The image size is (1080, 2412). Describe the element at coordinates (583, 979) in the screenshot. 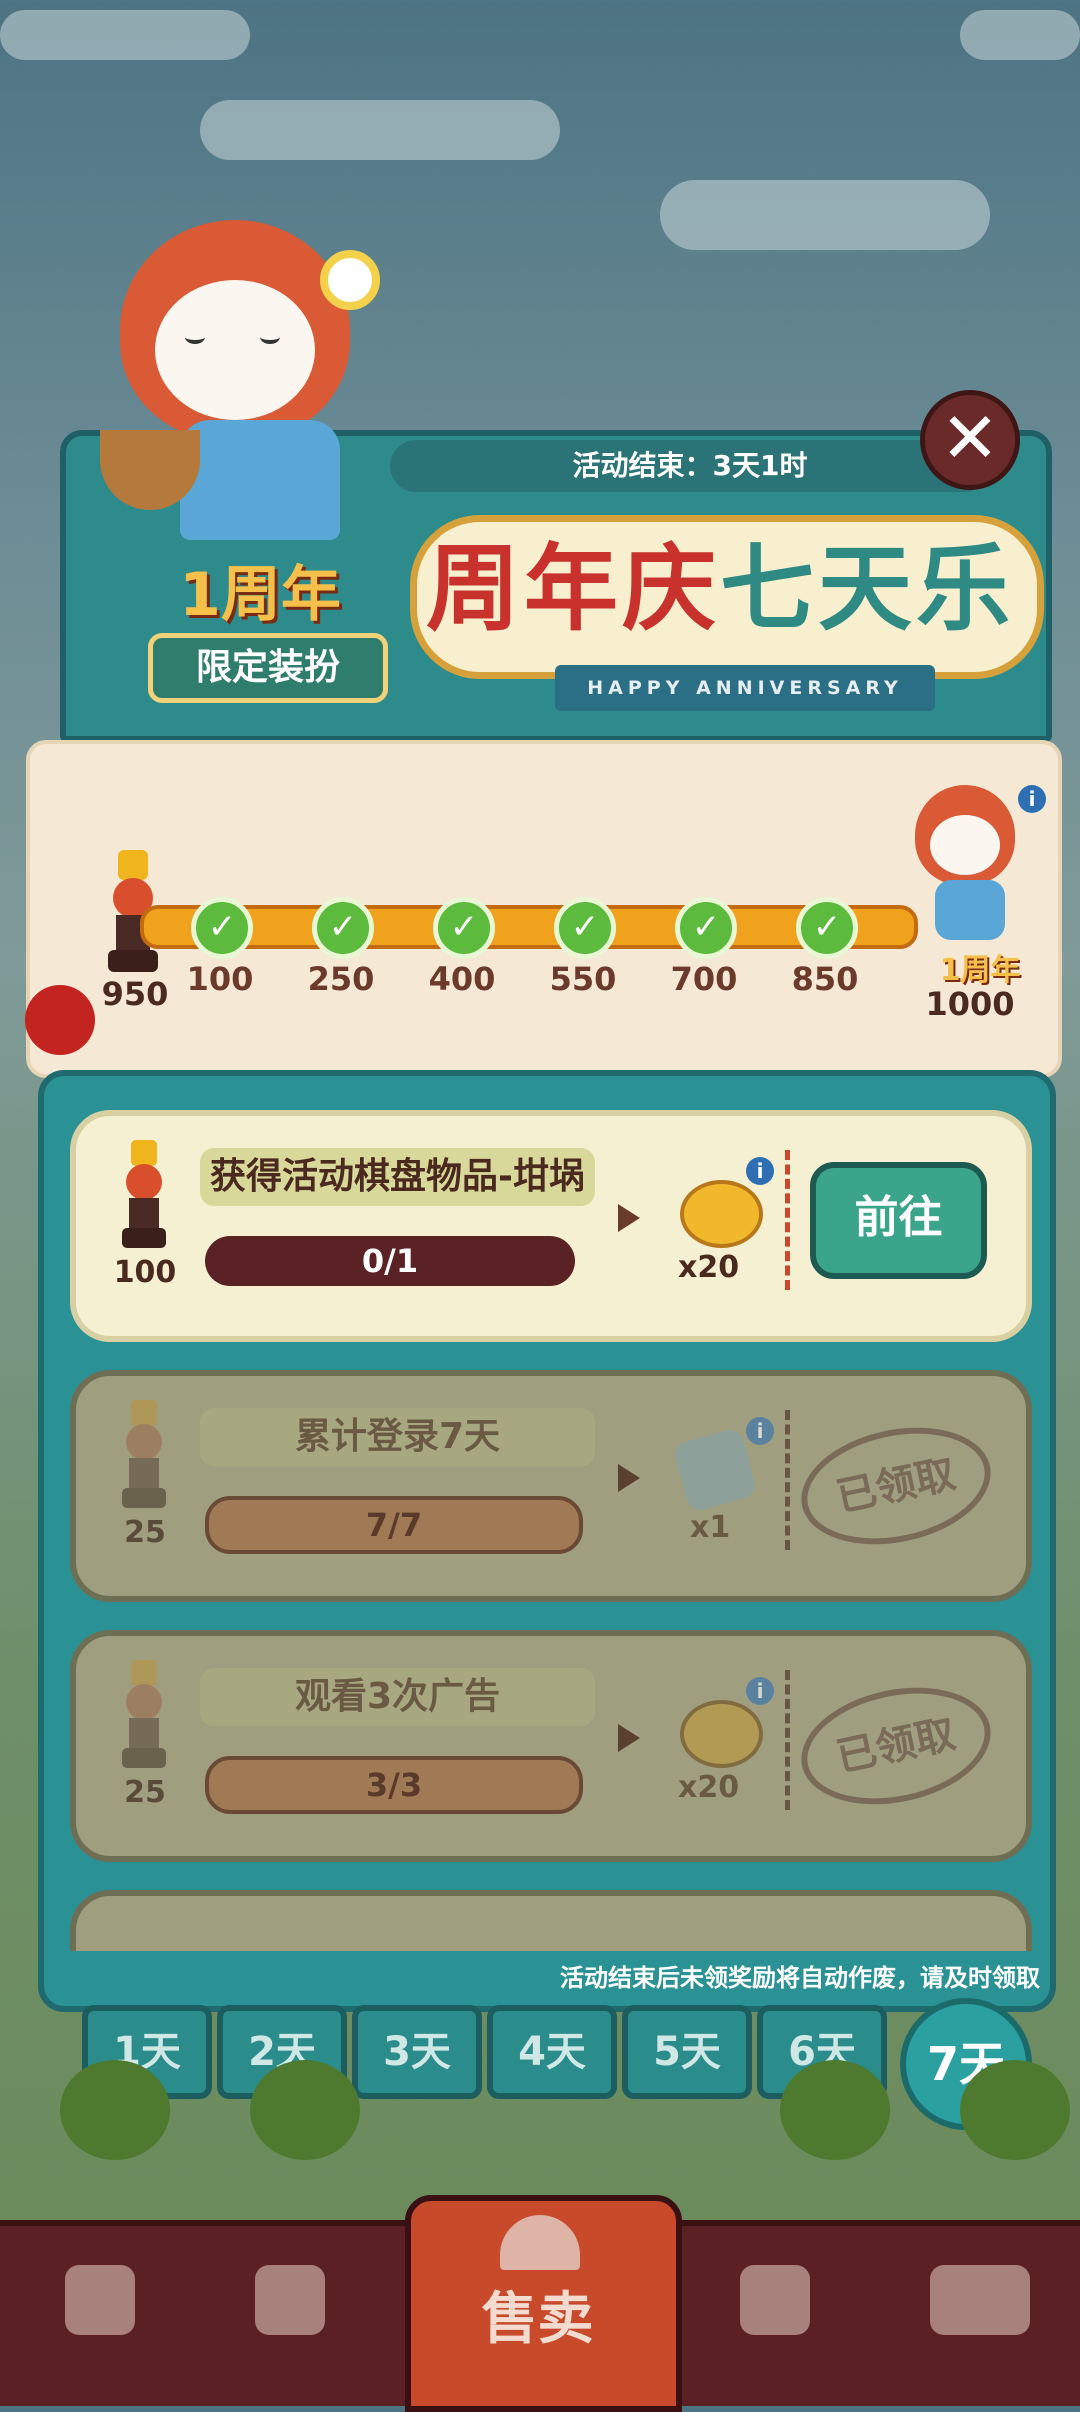

I see `milestone-label: 550` at that location.